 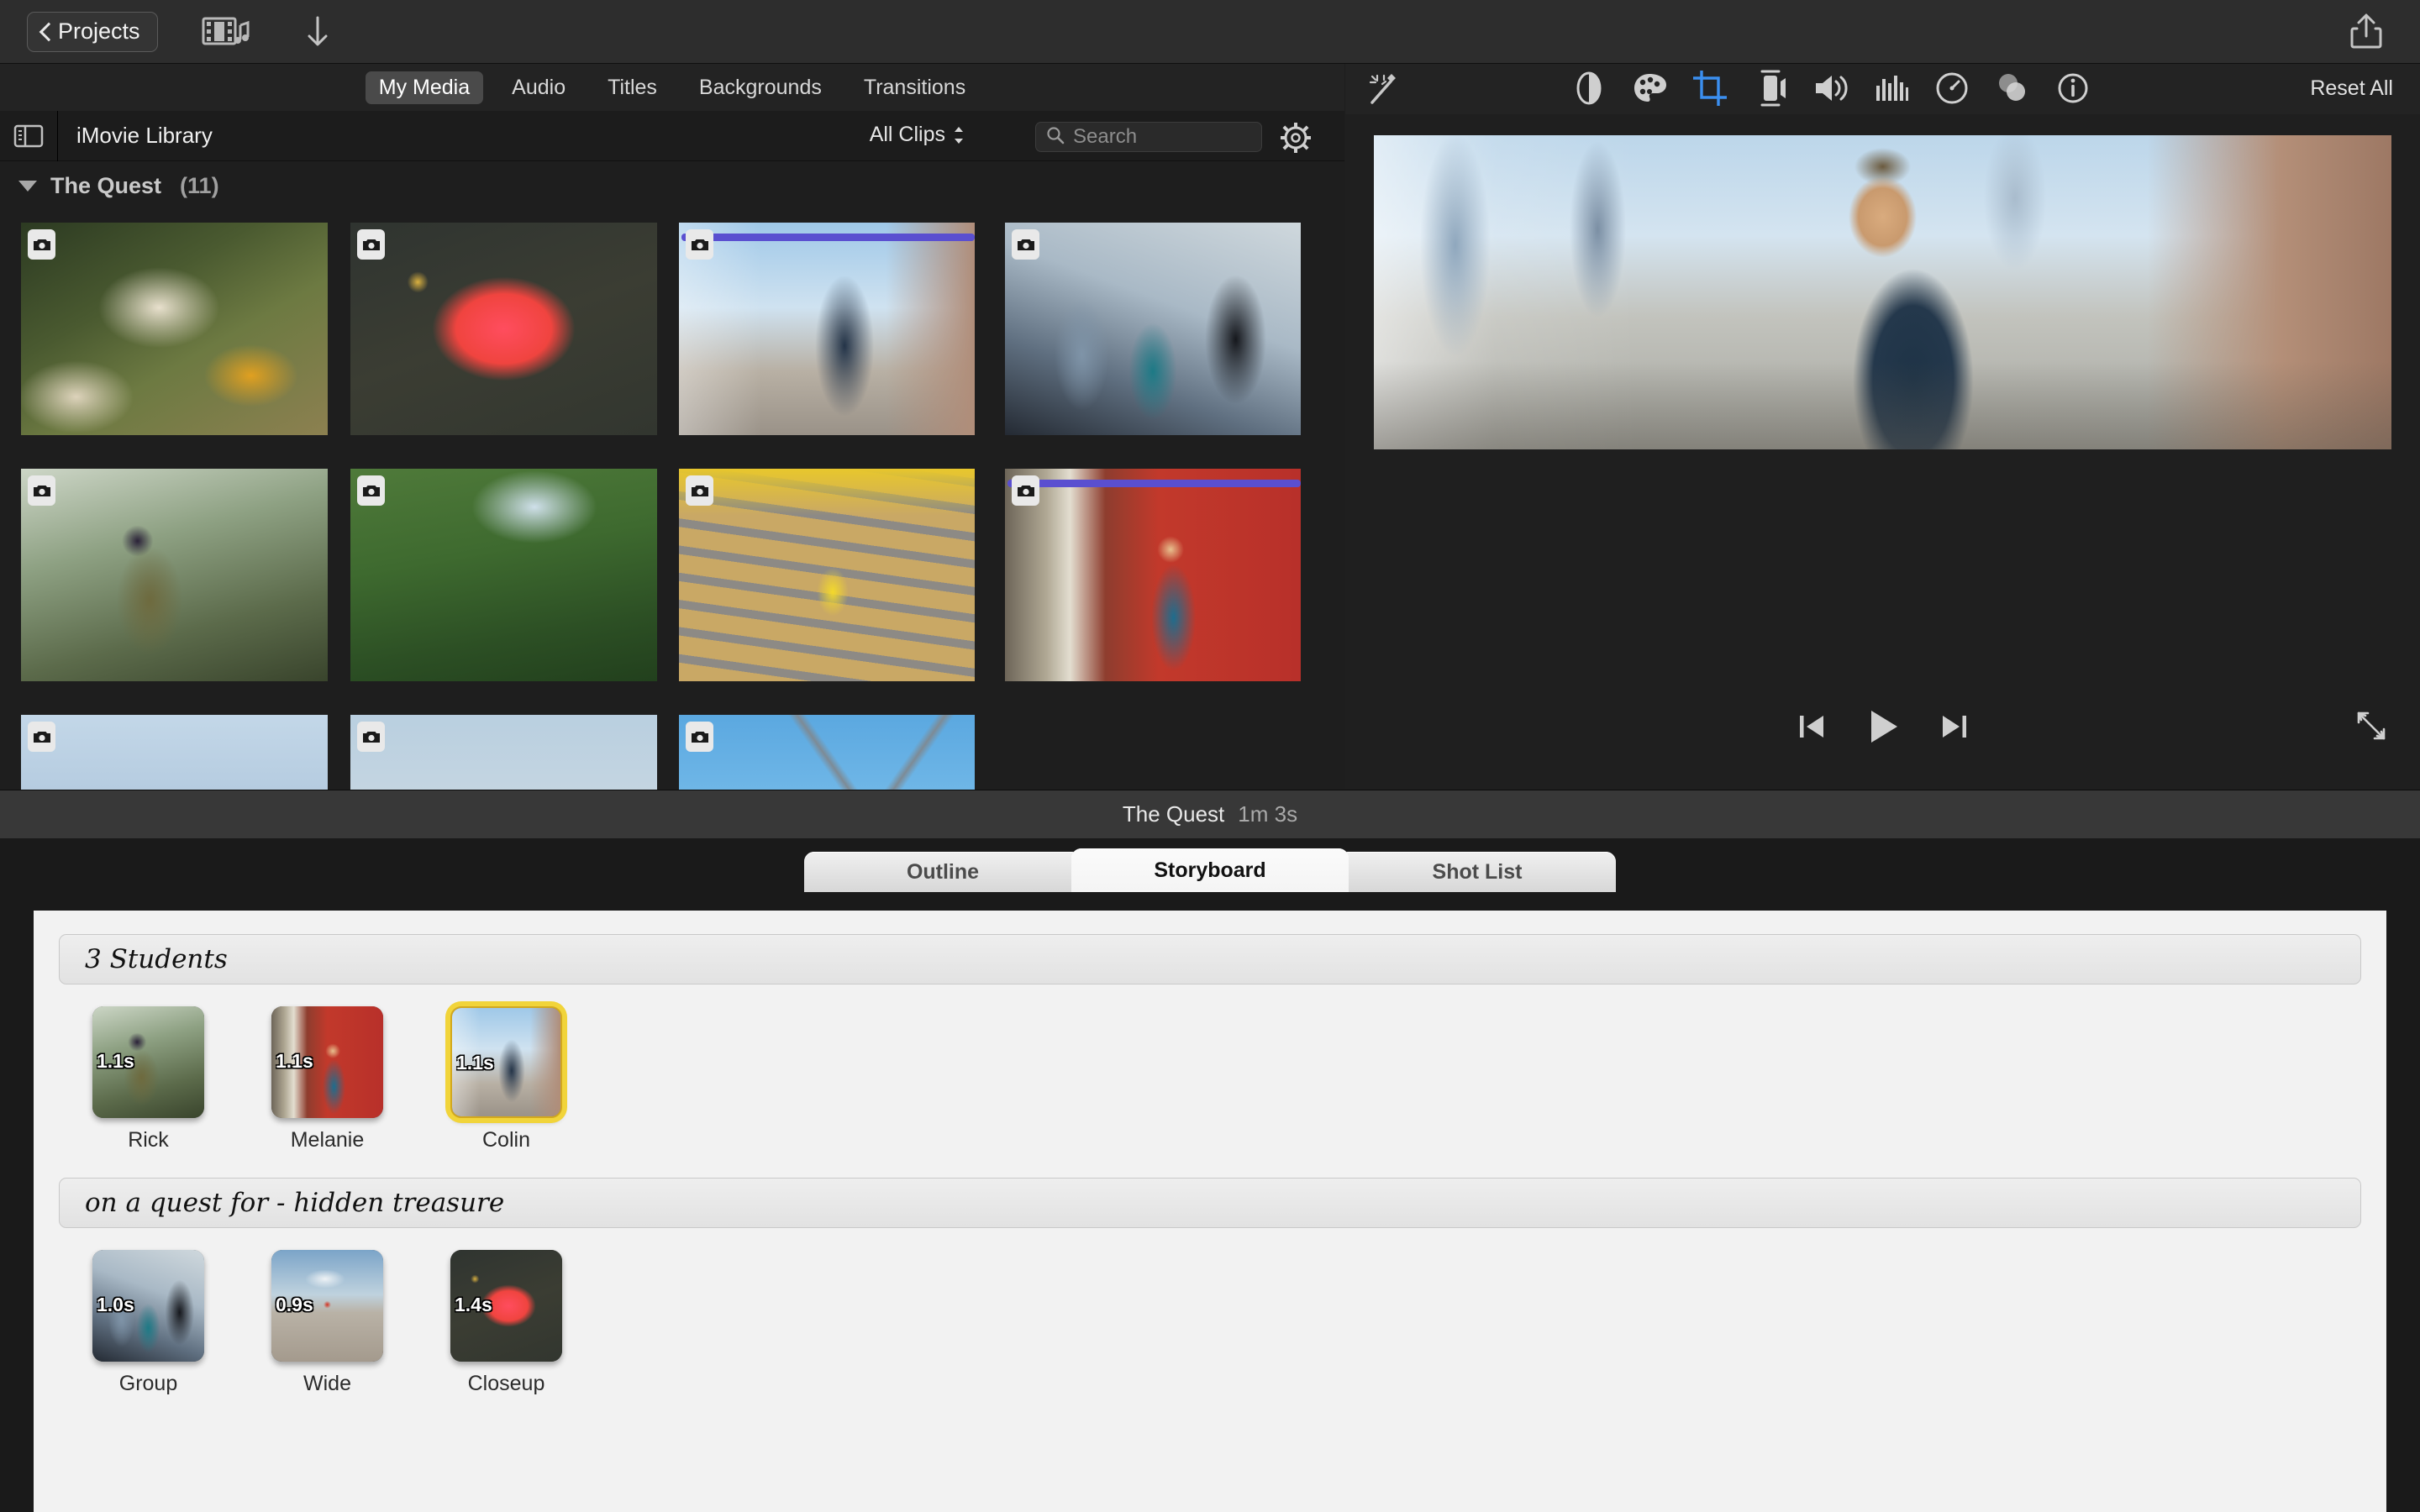 I want to click on filter-icon, so click(x=2012, y=88).